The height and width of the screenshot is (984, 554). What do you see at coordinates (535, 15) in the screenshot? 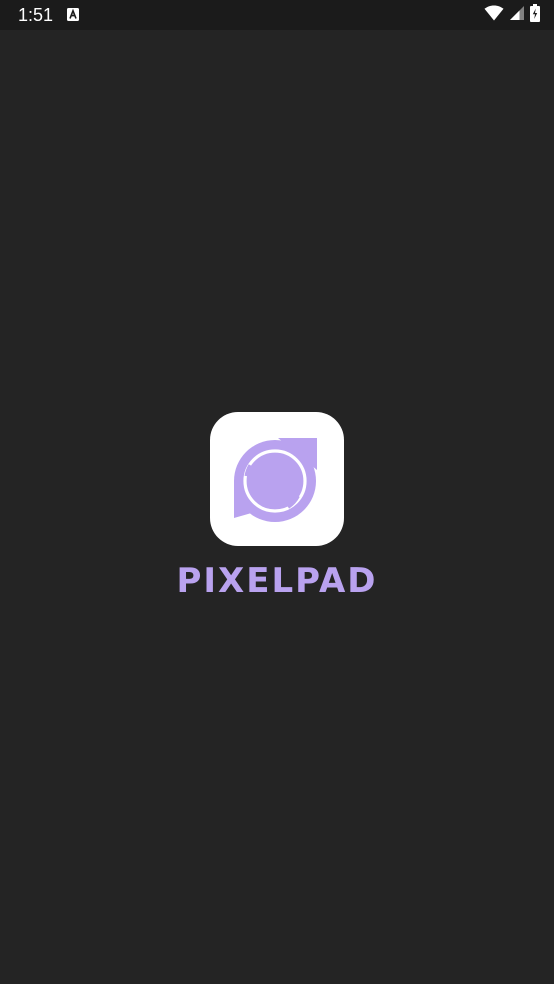
I see `battery-charging-icon` at bounding box center [535, 15].